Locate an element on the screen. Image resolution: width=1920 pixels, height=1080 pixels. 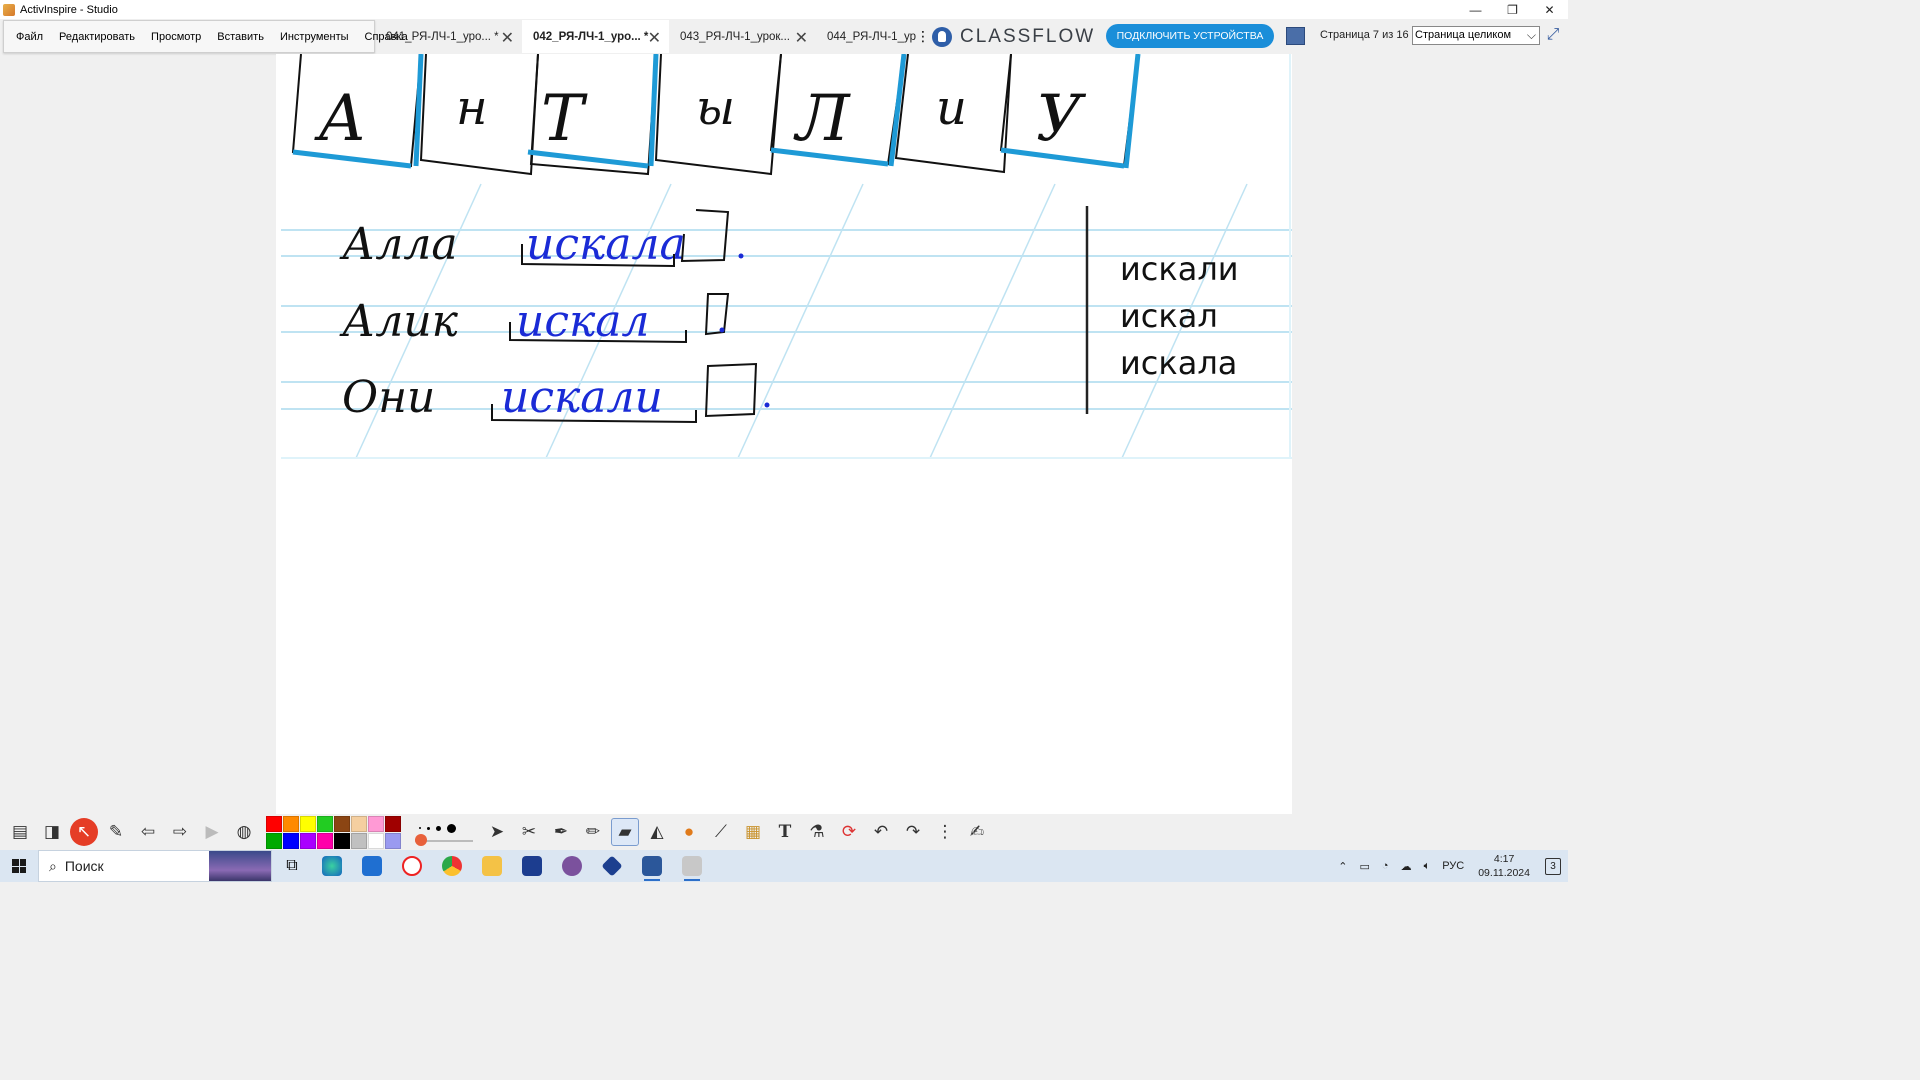
store-icon is located at coordinates (372, 866).